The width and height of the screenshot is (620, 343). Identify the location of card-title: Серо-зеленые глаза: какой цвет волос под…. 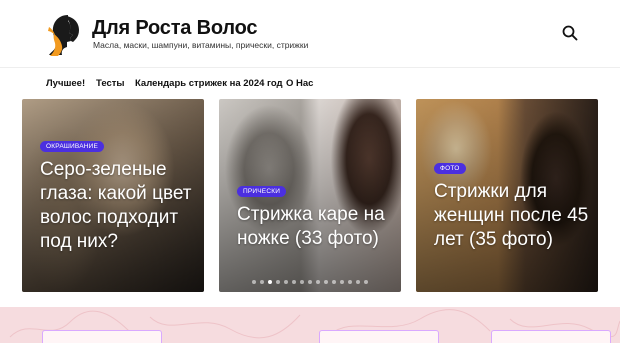
(120, 206).